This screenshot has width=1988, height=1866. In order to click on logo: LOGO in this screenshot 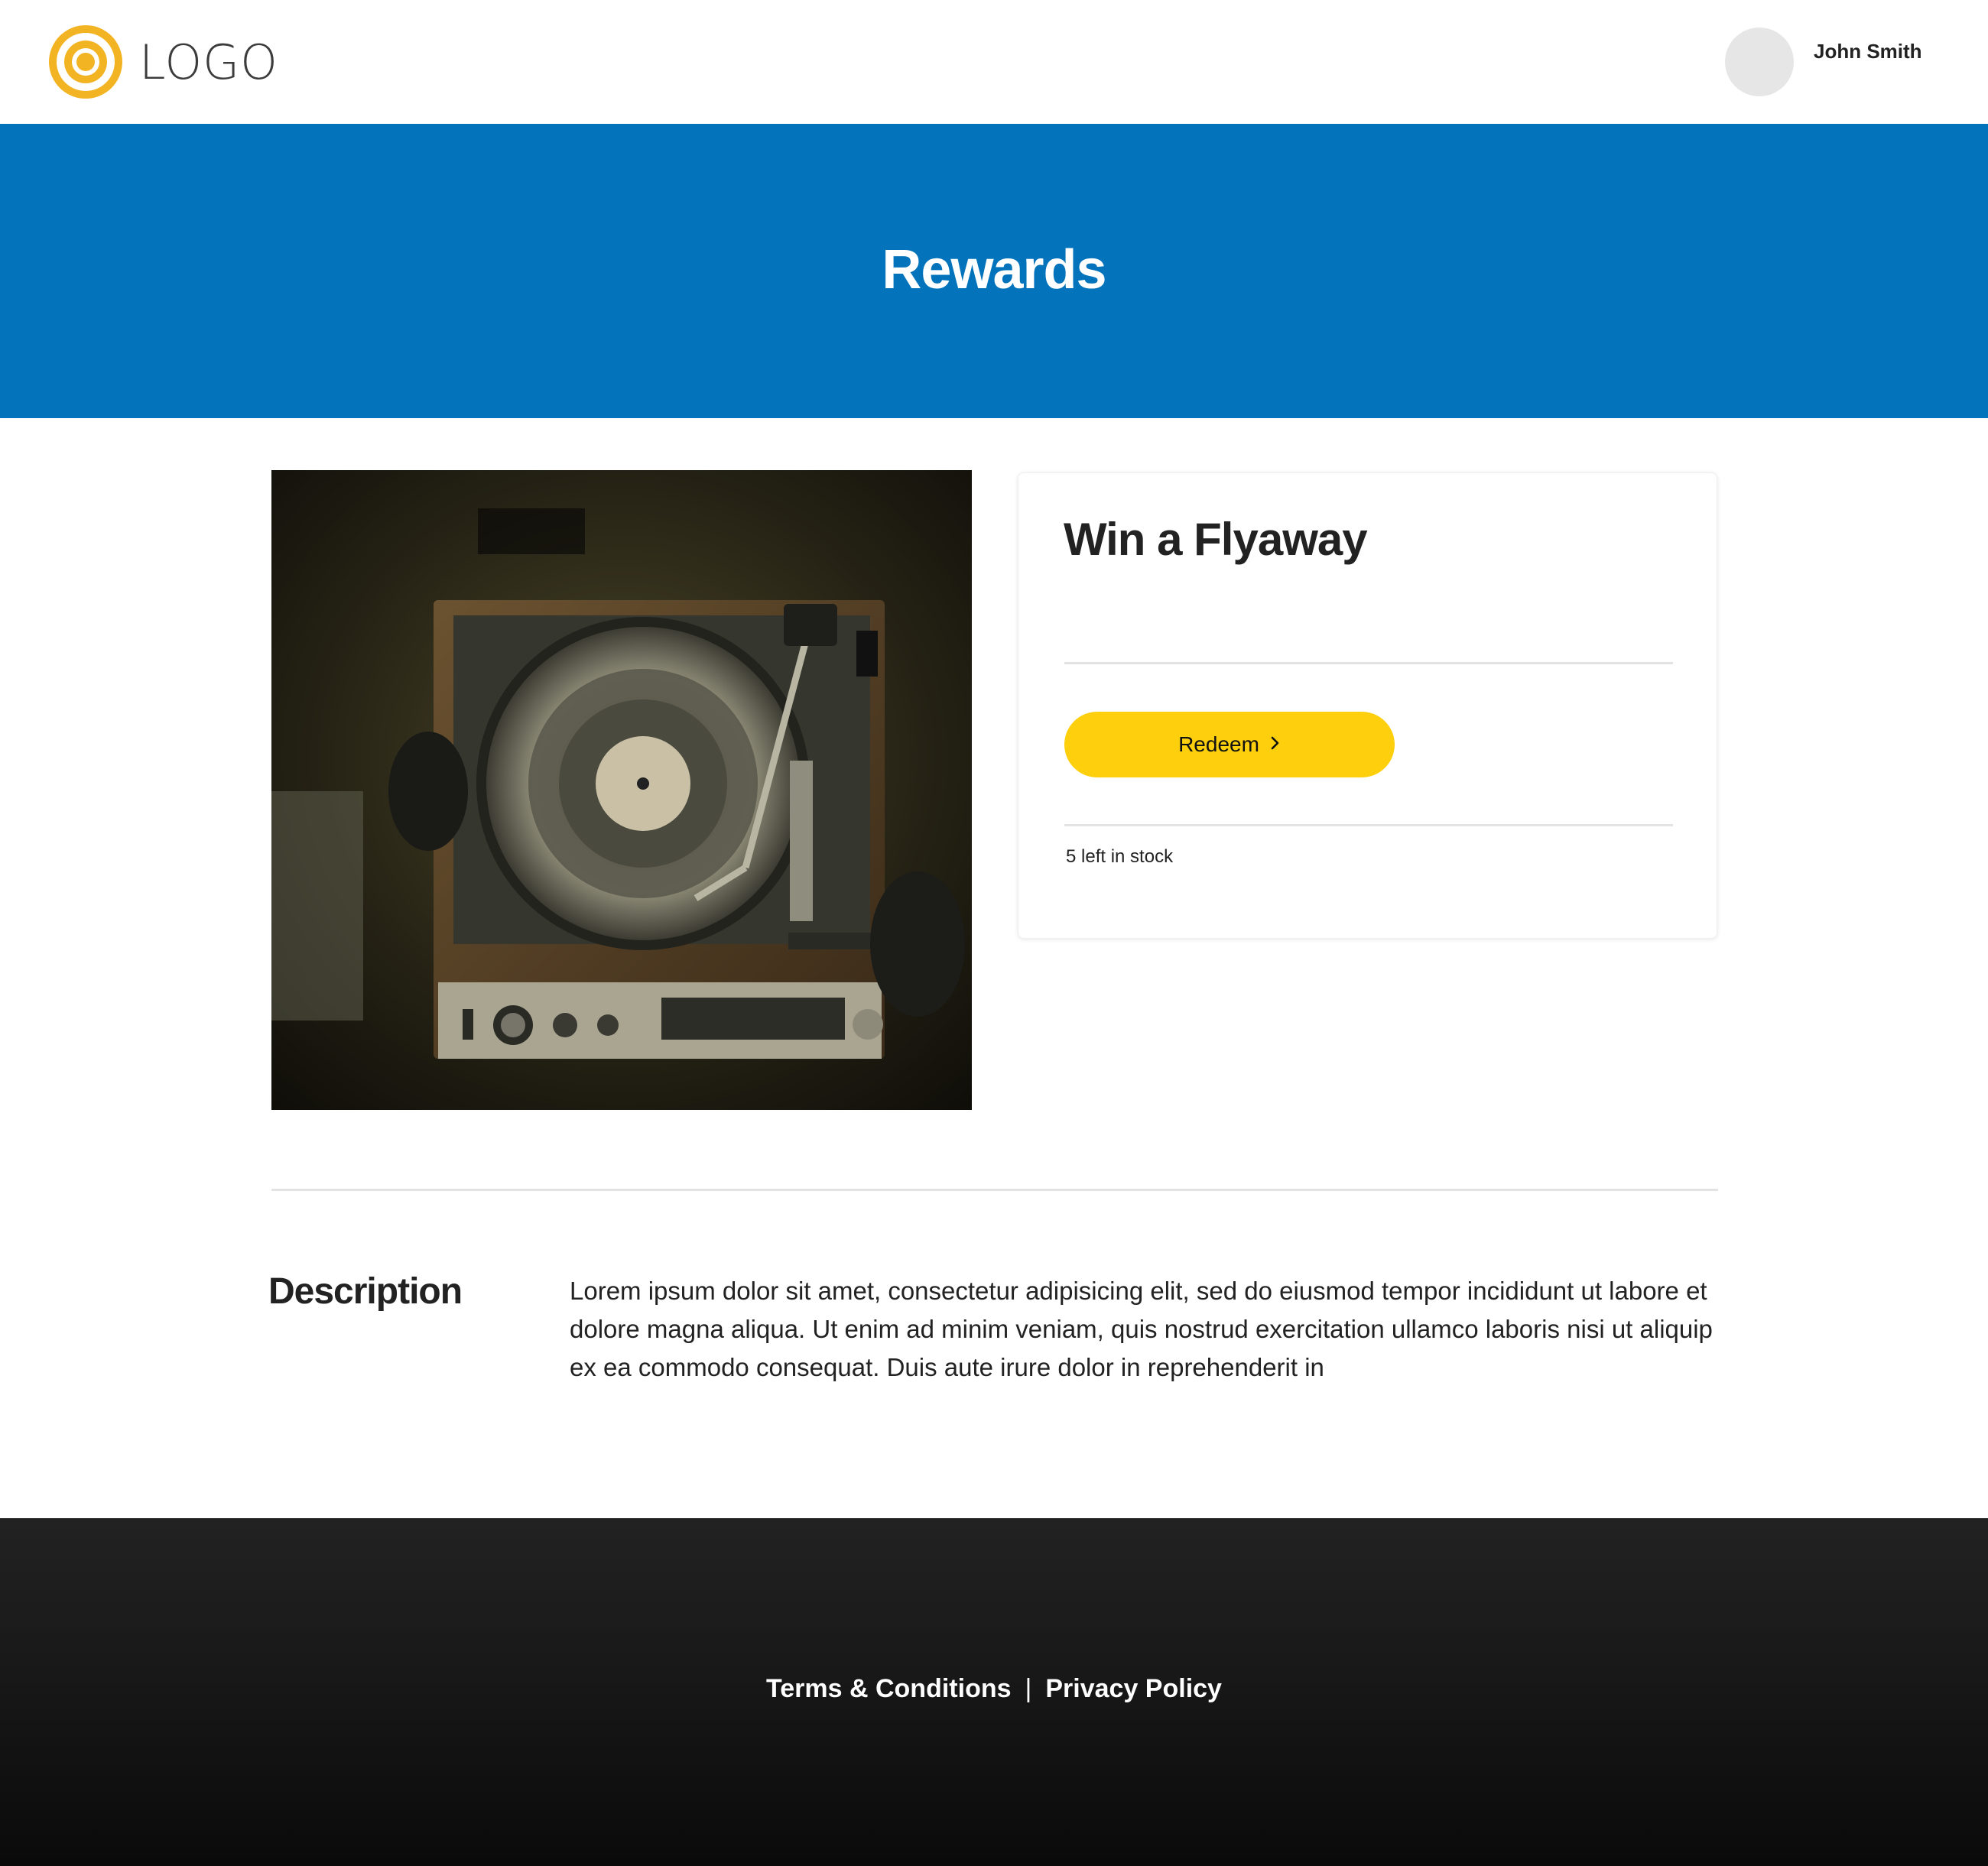, I will do `click(163, 62)`.